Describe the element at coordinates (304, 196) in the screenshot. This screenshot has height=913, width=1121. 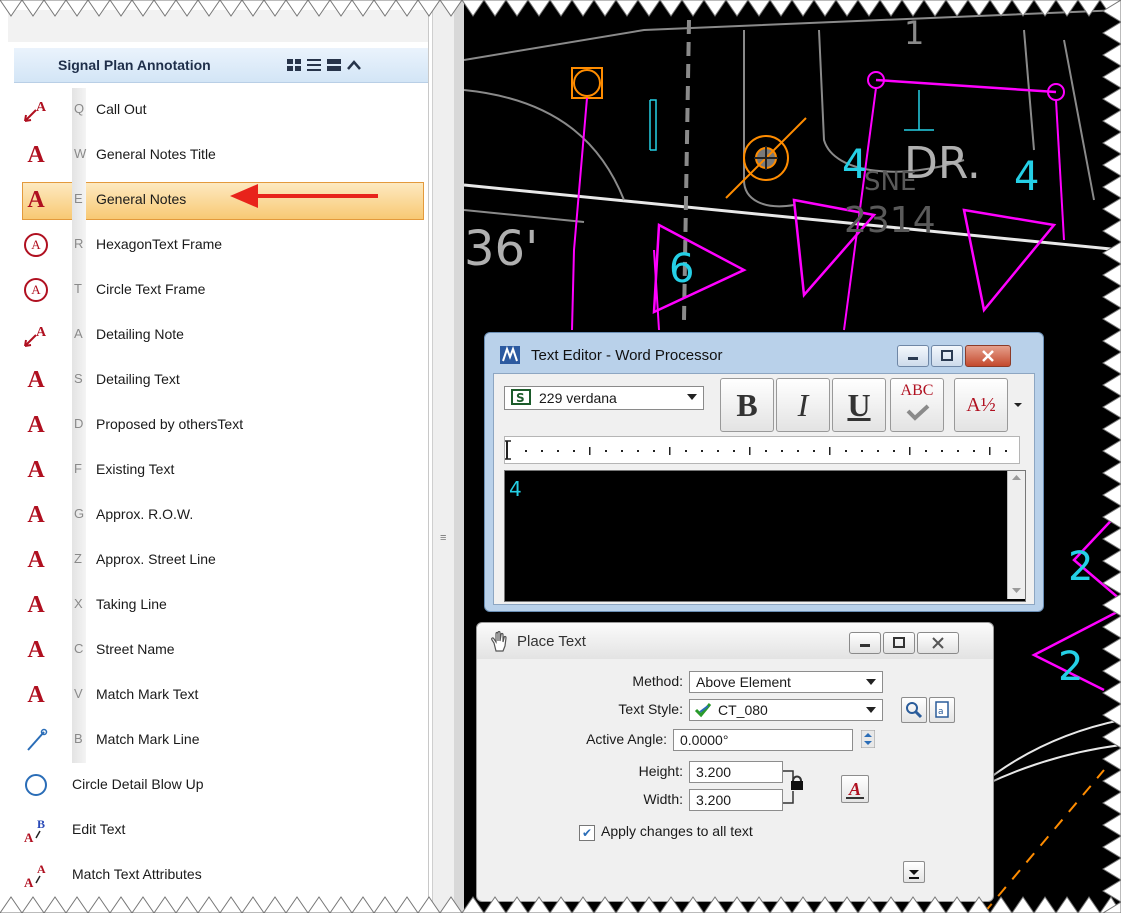
I see `red-arrow-annotation` at that location.